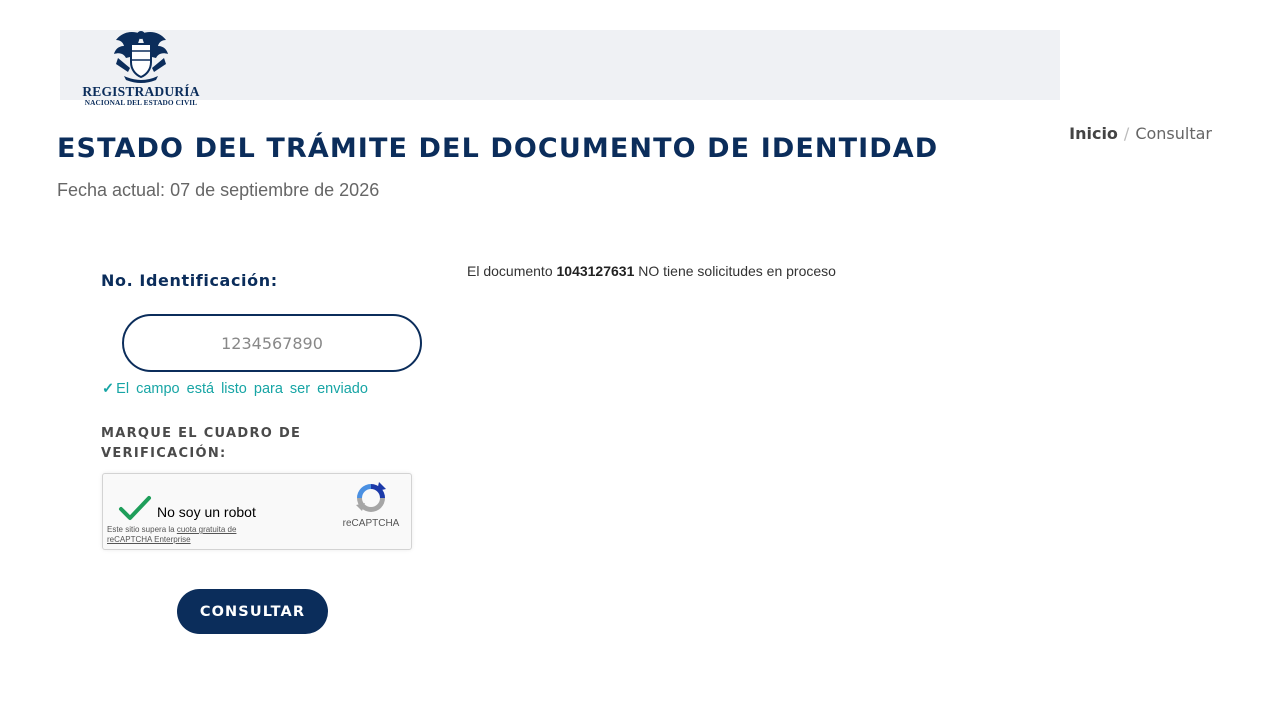 This screenshot has height=720, width=1280. I want to click on breadcrumb: Inicio / Consultar, so click(1140, 133).